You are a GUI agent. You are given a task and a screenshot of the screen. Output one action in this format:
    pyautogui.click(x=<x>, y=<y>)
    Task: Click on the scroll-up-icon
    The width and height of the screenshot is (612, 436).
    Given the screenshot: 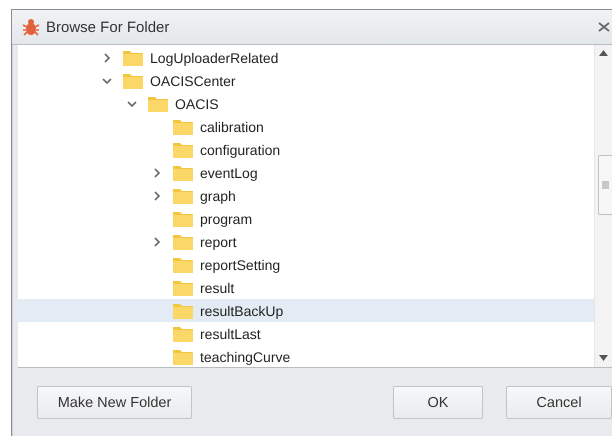 What is the action you would take?
    pyautogui.click(x=603, y=53)
    